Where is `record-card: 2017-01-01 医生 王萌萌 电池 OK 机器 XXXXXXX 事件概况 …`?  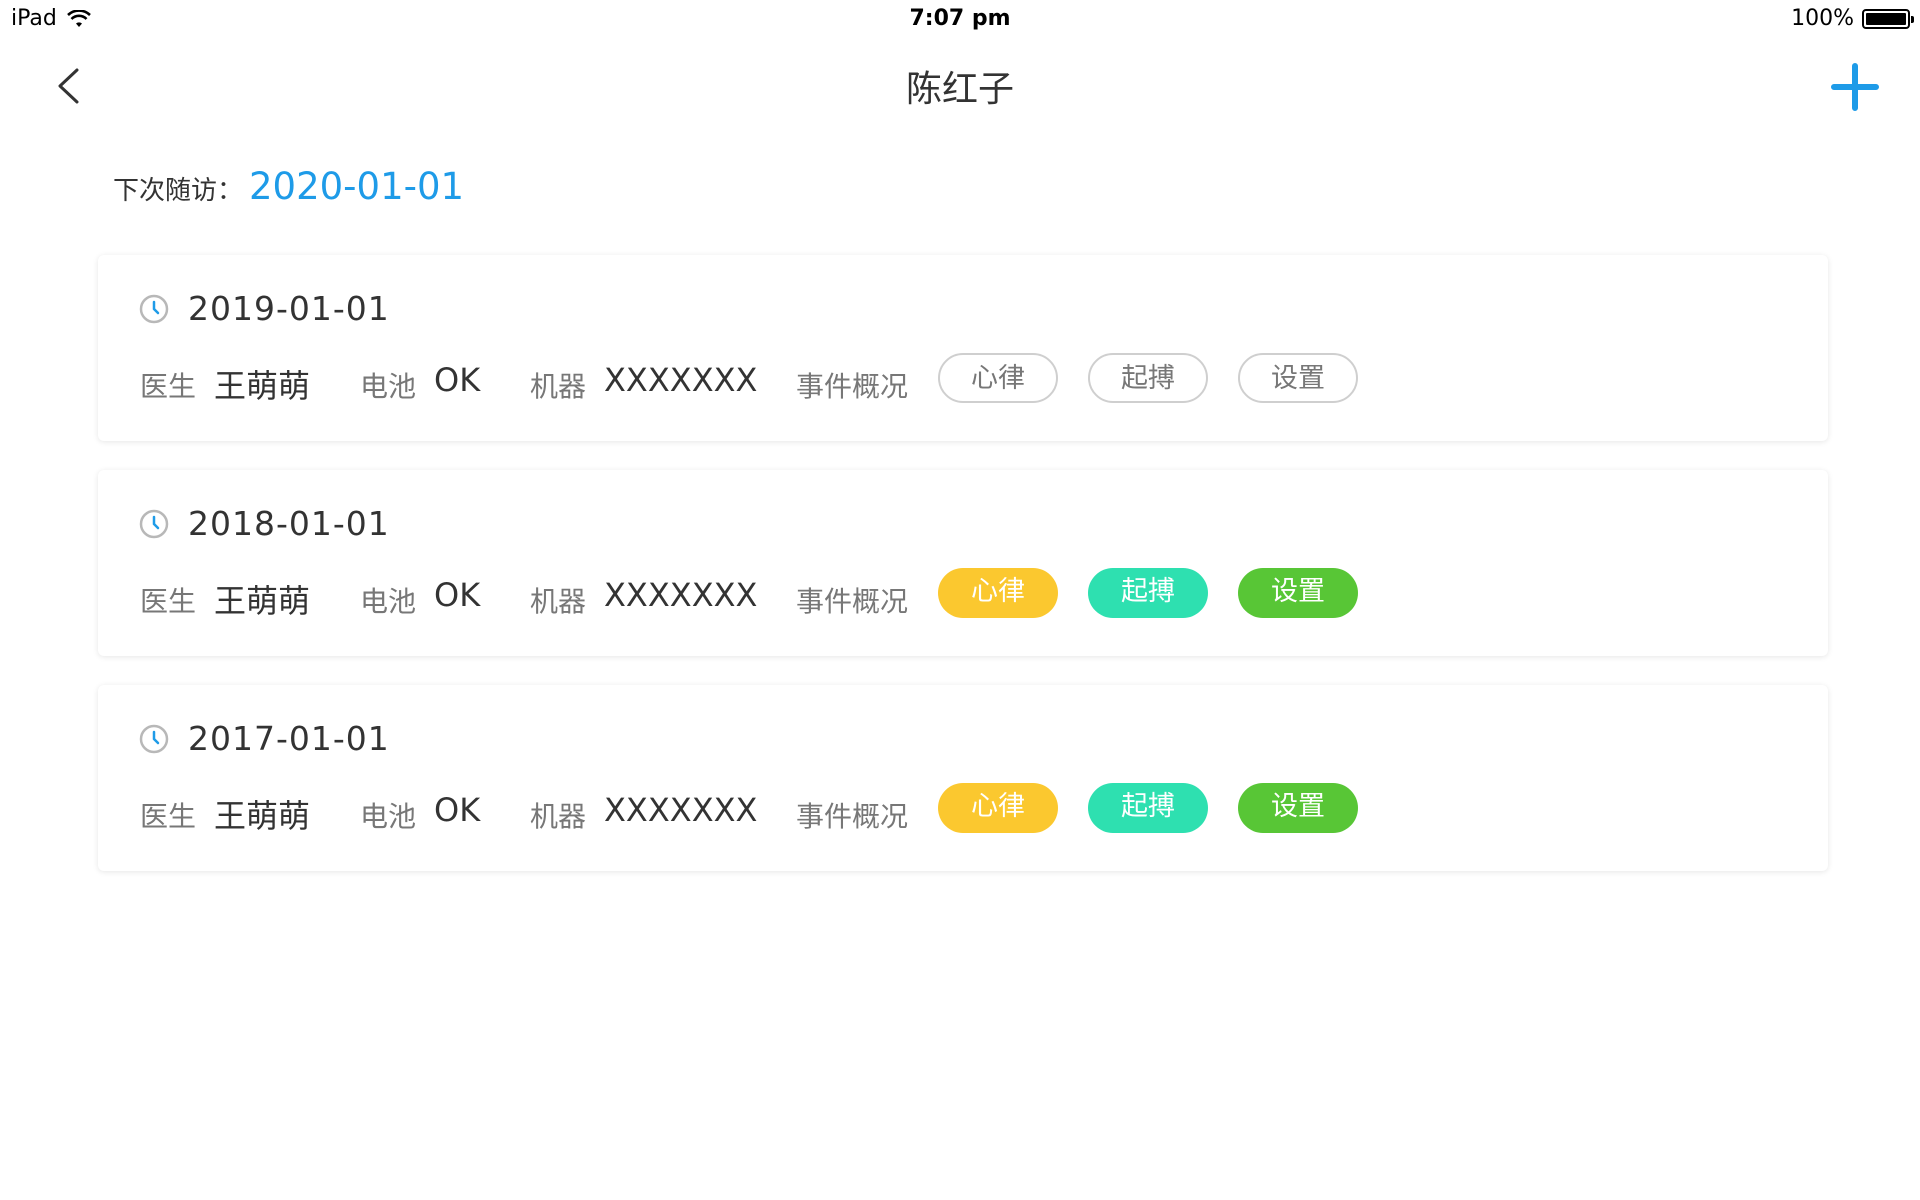 record-card: 2017-01-01 医生 王萌萌 电池 OK 机器 XXXXXXX 事件概况 … is located at coordinates (963, 778).